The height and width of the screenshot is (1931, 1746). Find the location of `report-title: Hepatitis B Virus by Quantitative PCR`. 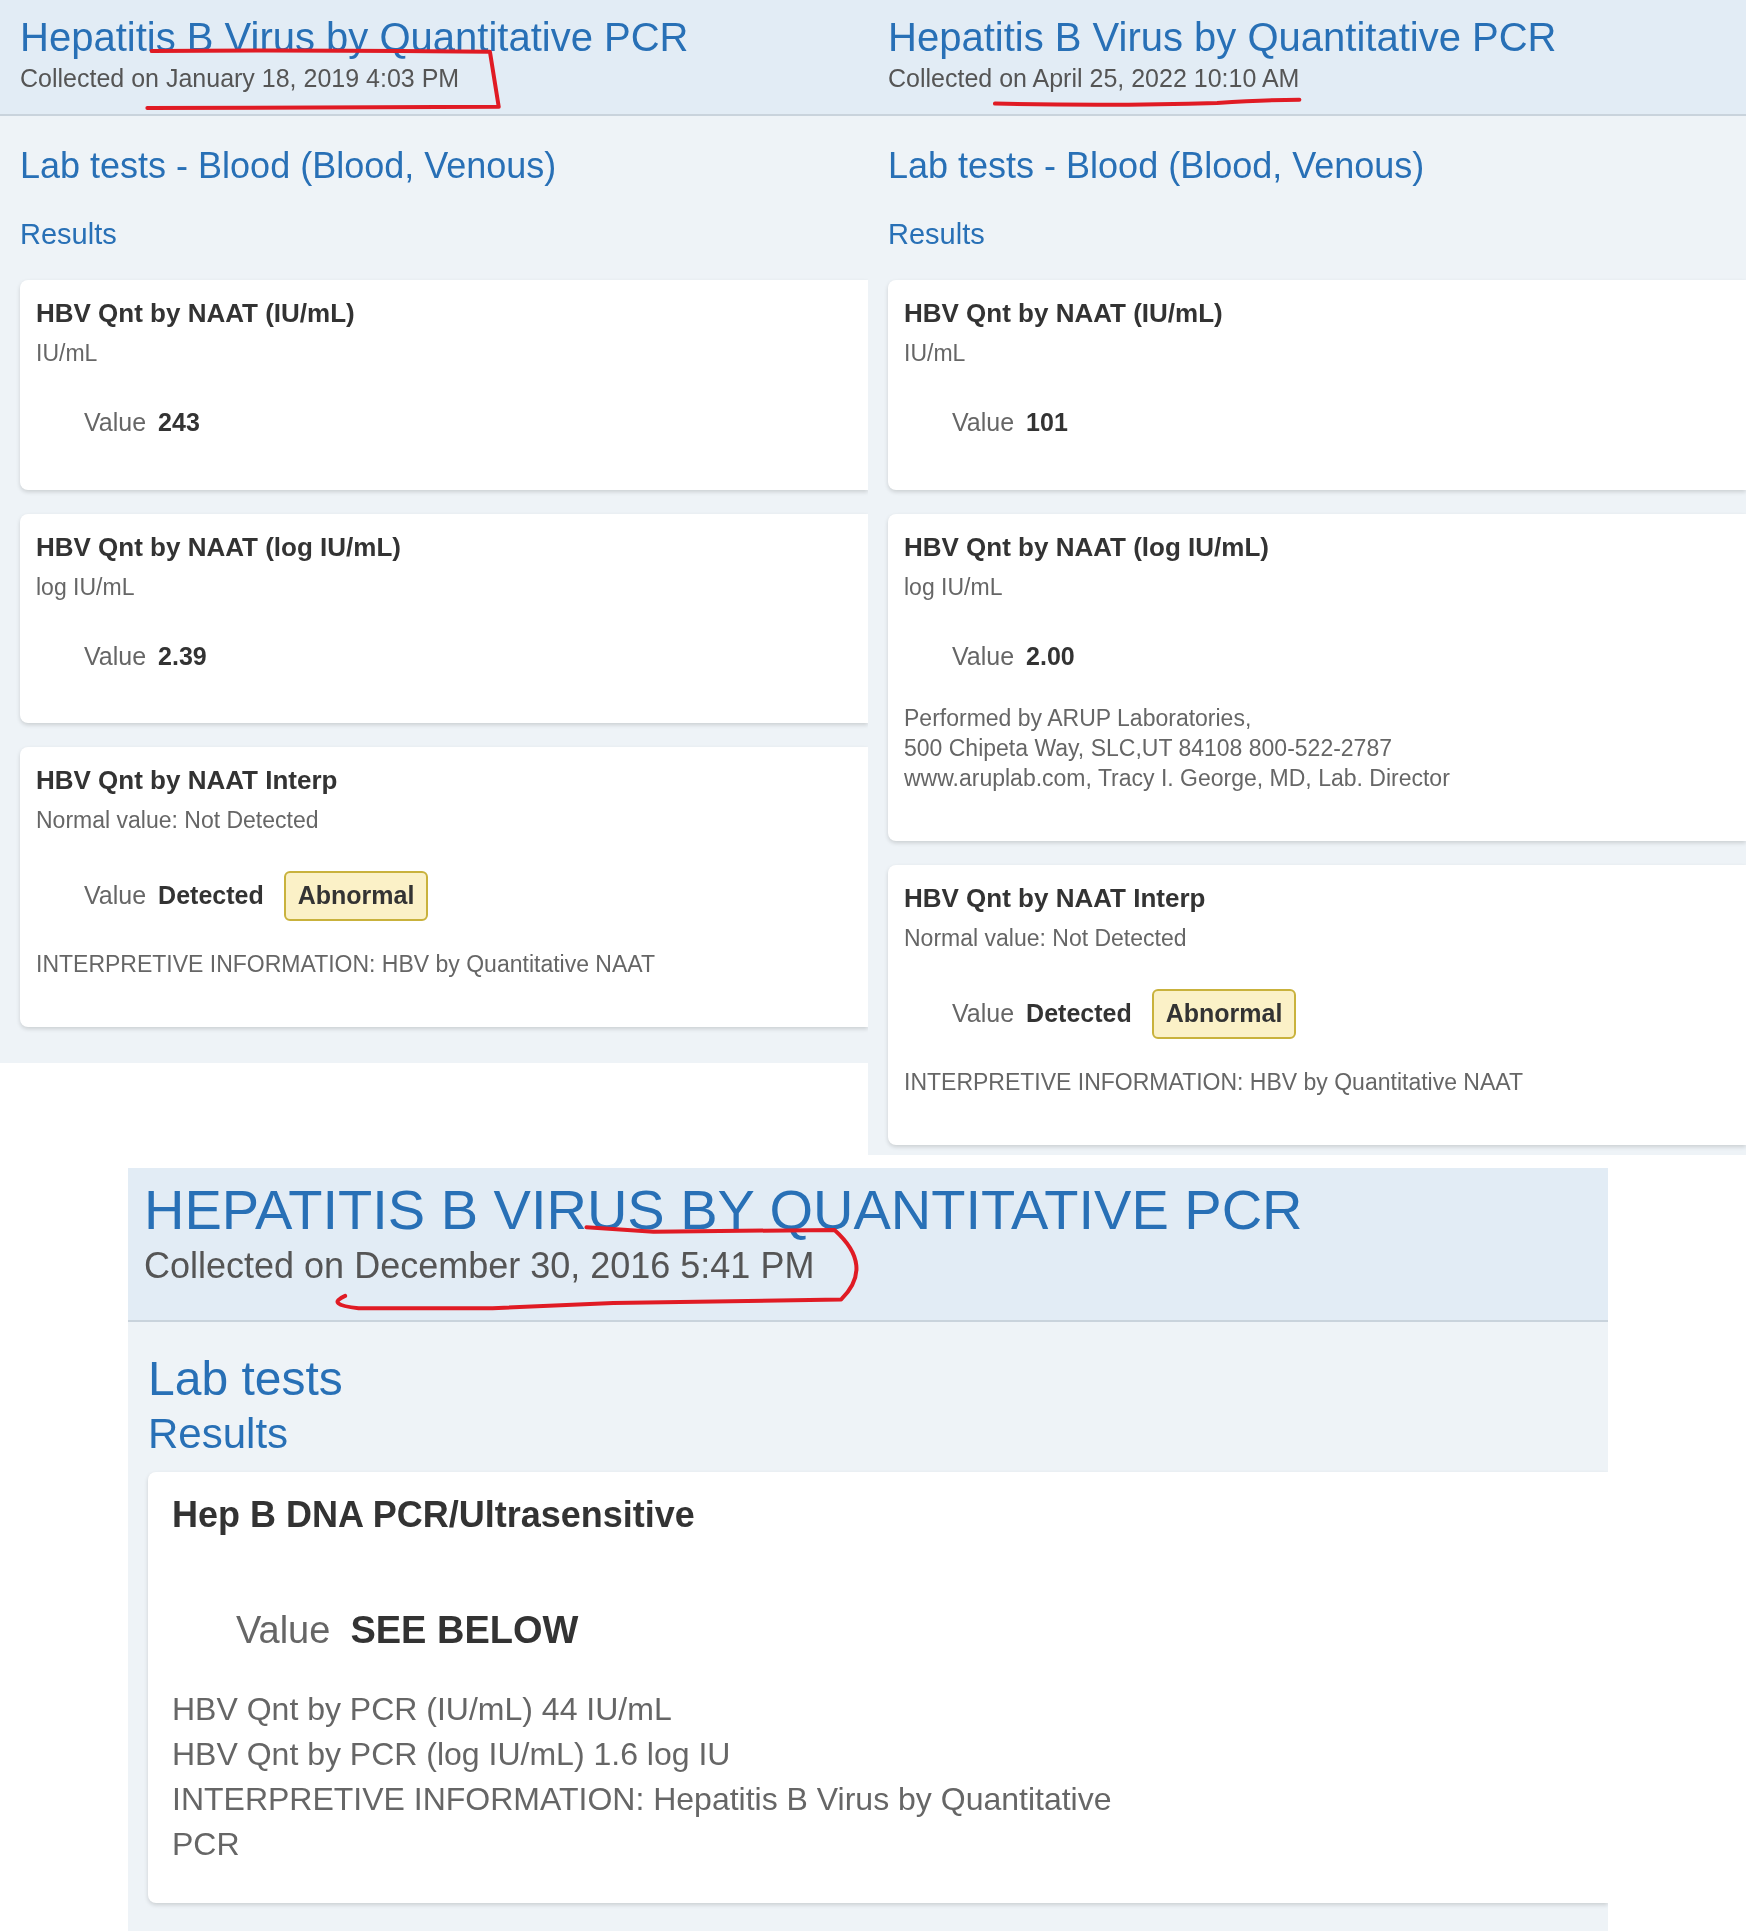

report-title: Hepatitis B Virus by Quantitative PCR is located at coordinates (1223, 37).